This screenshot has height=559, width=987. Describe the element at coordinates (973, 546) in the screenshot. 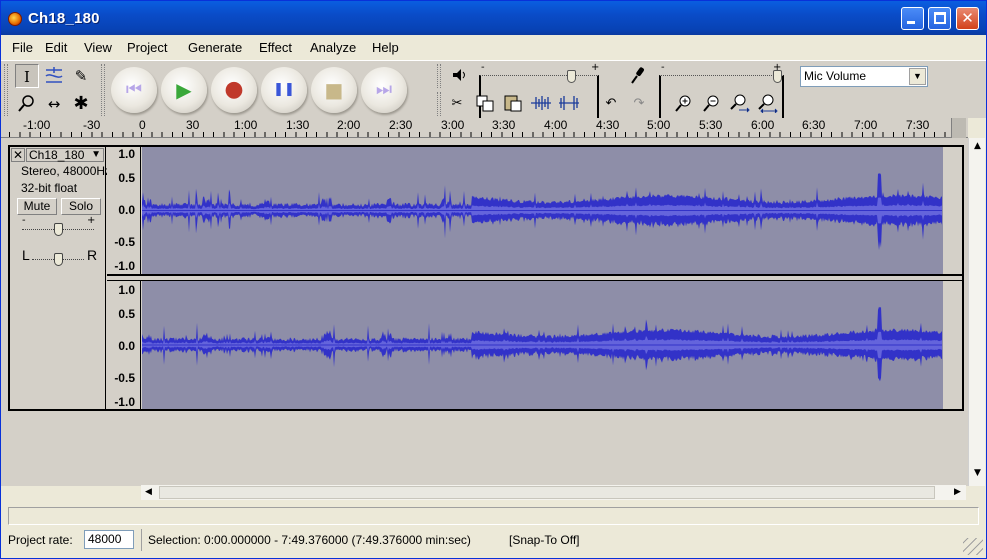

I see `resize-grip` at that location.